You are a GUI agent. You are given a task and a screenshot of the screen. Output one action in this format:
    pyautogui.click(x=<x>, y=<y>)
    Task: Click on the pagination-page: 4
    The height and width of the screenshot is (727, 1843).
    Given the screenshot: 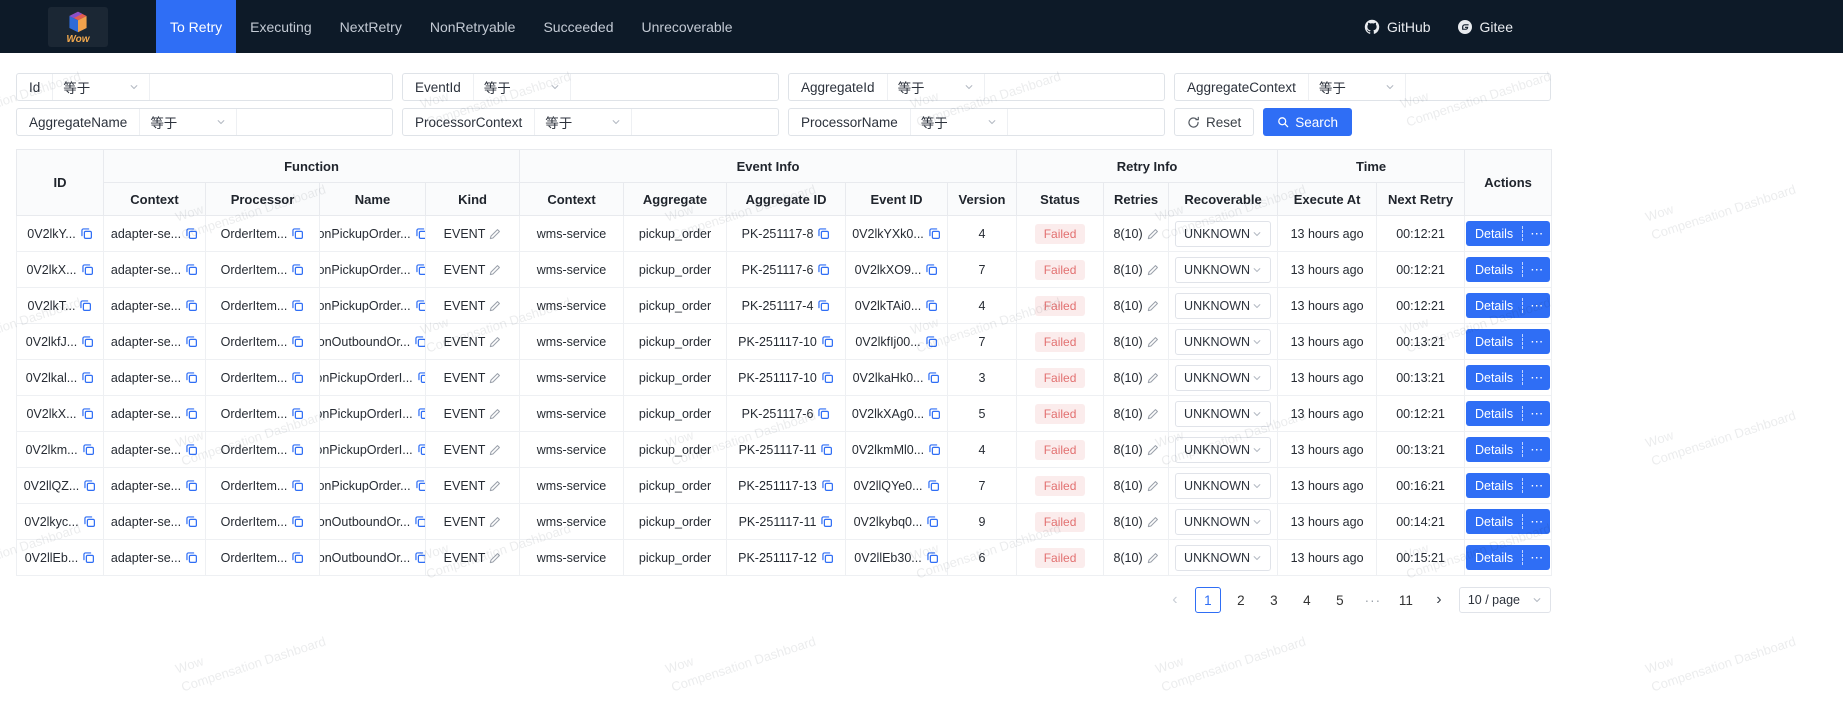 What is the action you would take?
    pyautogui.click(x=1307, y=600)
    